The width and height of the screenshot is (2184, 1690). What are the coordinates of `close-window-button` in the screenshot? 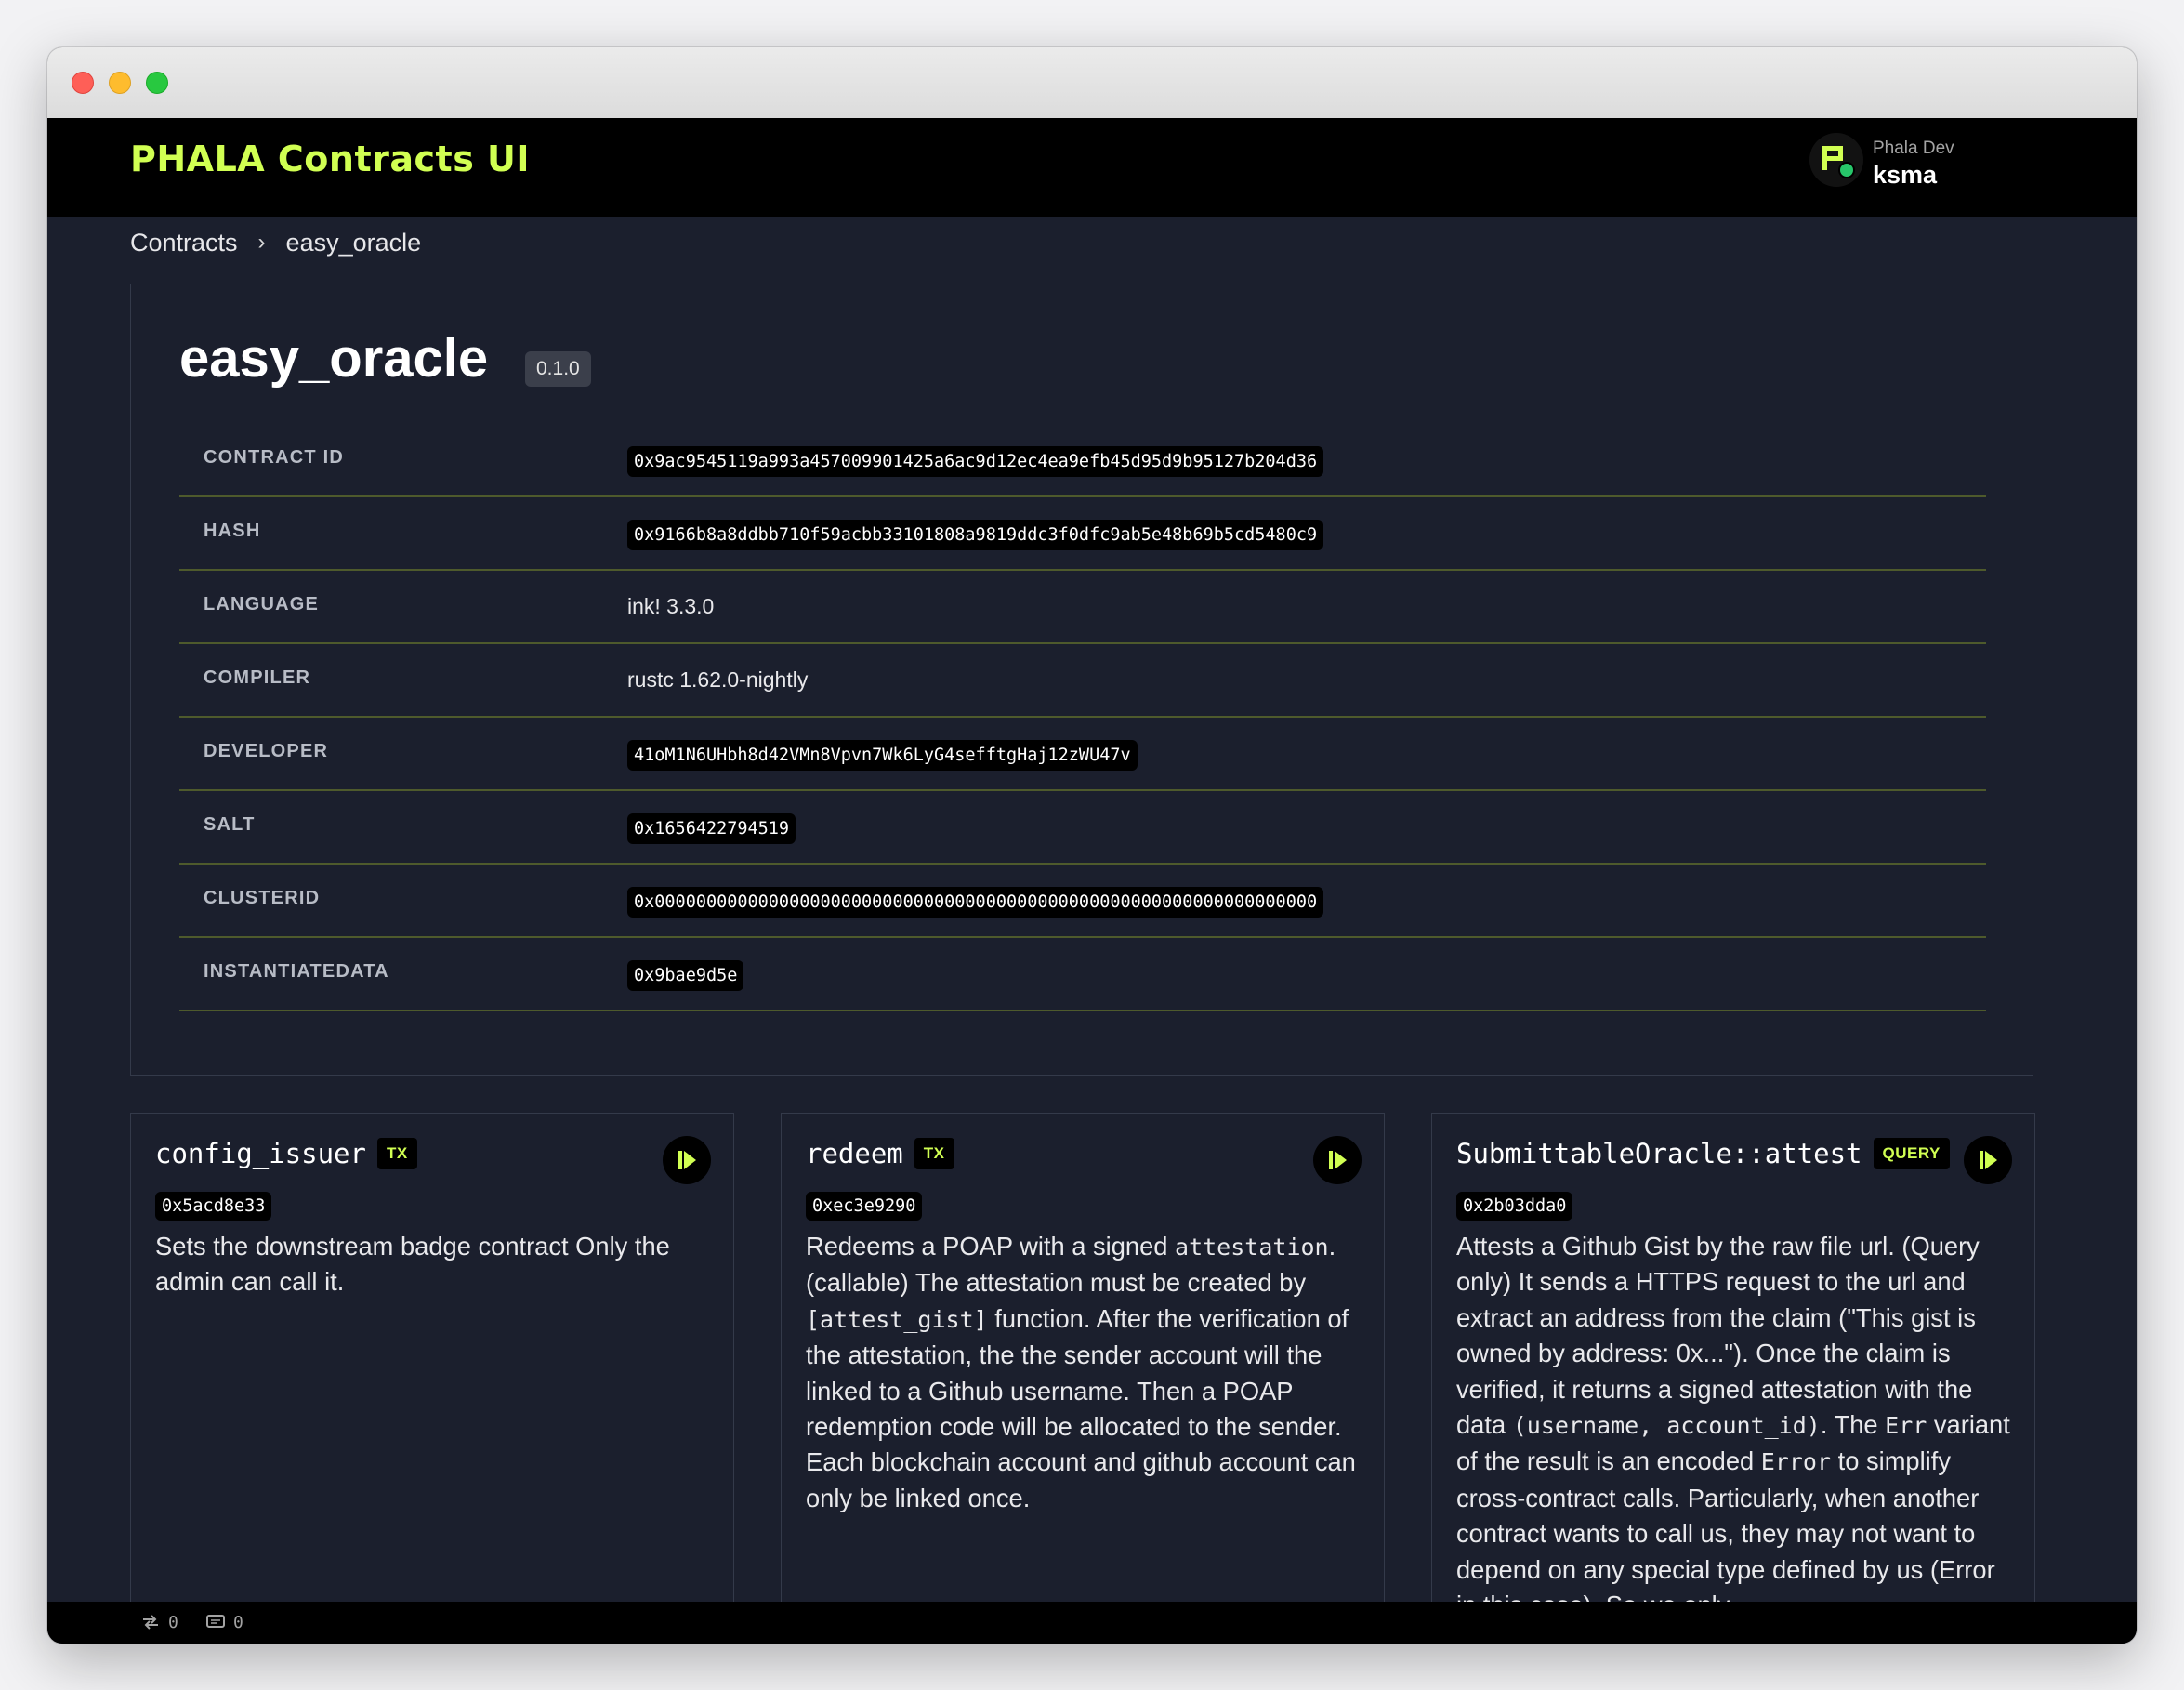 It's located at (83, 83).